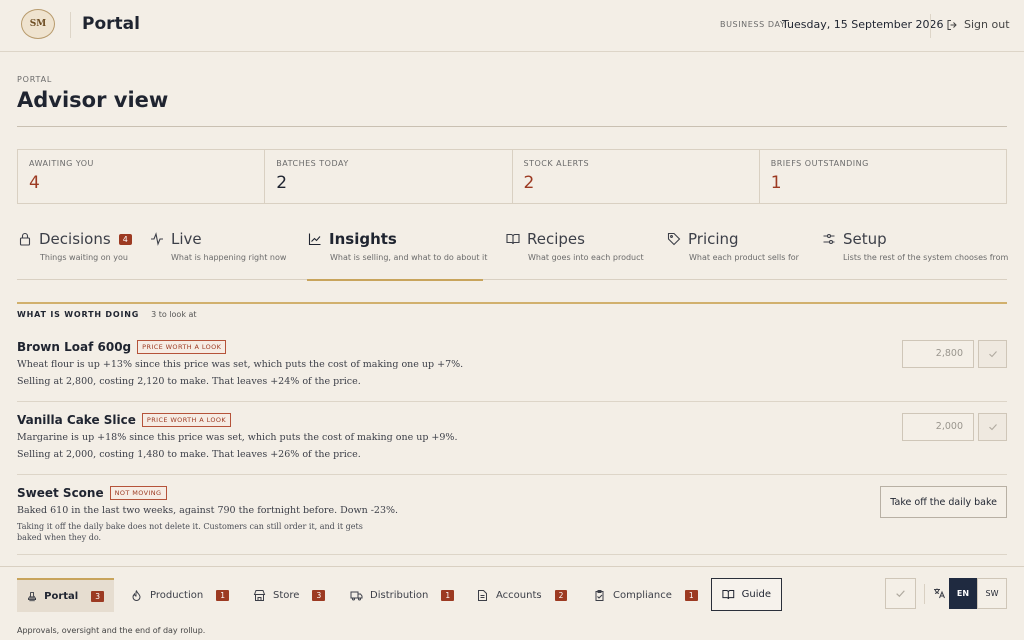 This screenshot has height=640, width=1024. What do you see at coordinates (586, 257) in the screenshot?
I see `tab-subtitle: What goes into each product` at bounding box center [586, 257].